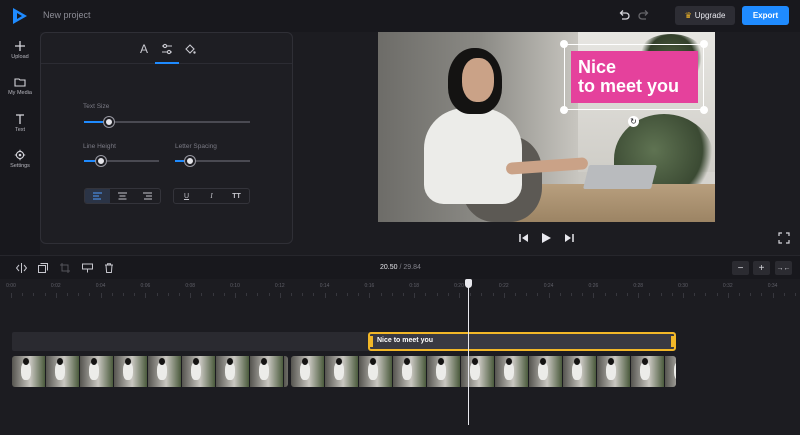  I want to click on upgrade-label: Upgrade, so click(710, 15).